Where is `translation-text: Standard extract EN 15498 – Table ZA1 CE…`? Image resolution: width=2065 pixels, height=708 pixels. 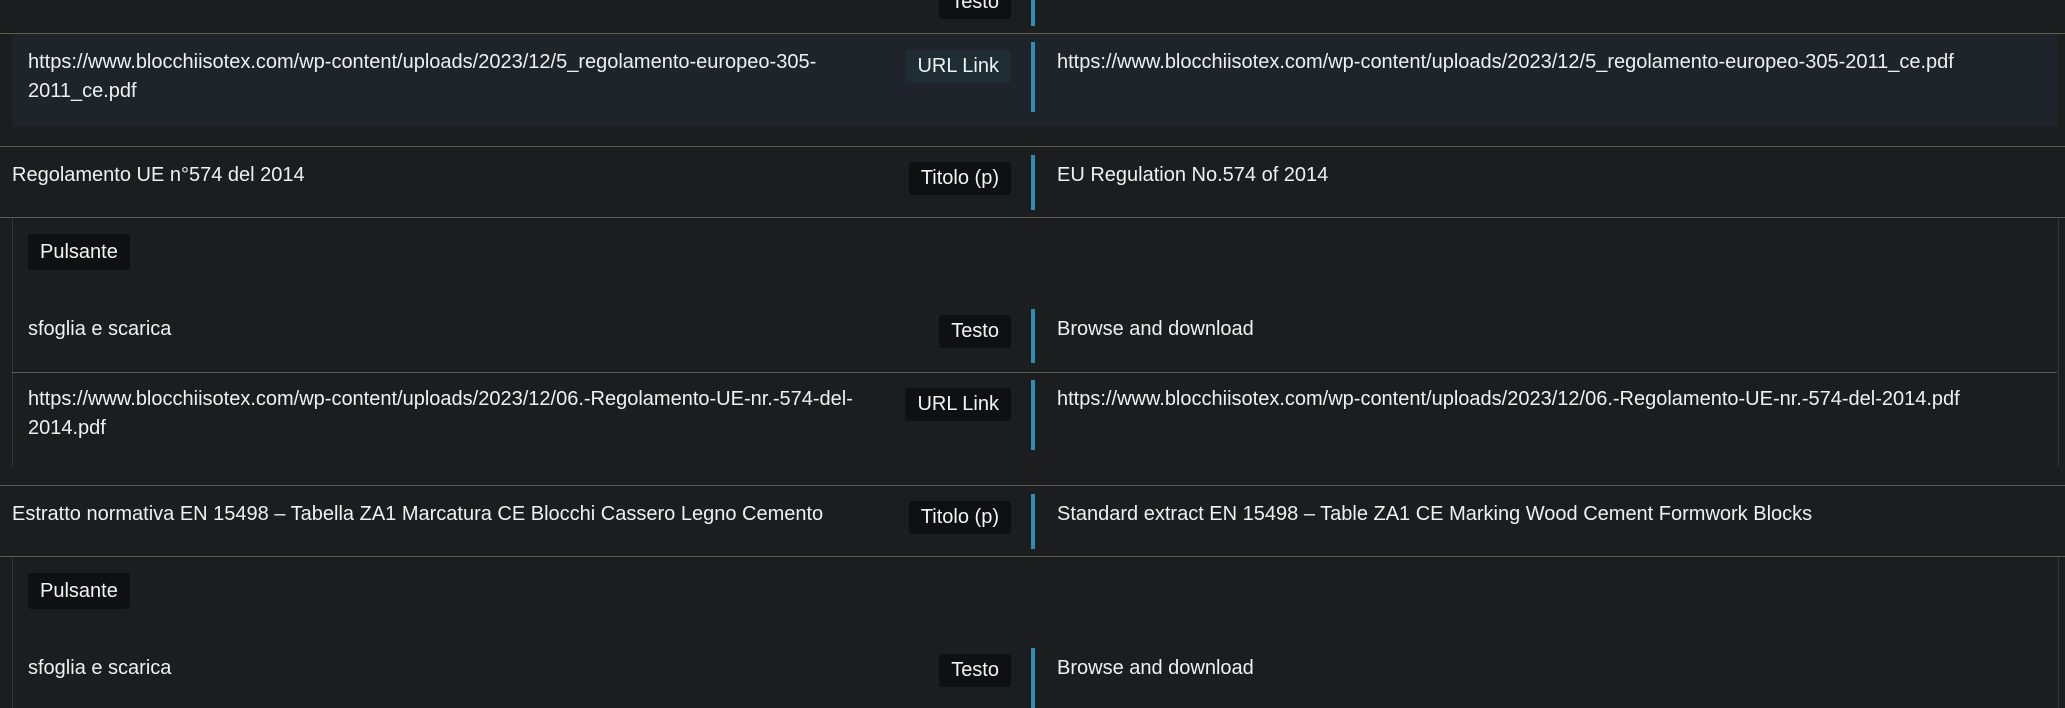 translation-text: Standard extract EN 15498 – Table ZA1 CE… is located at coordinates (1434, 514).